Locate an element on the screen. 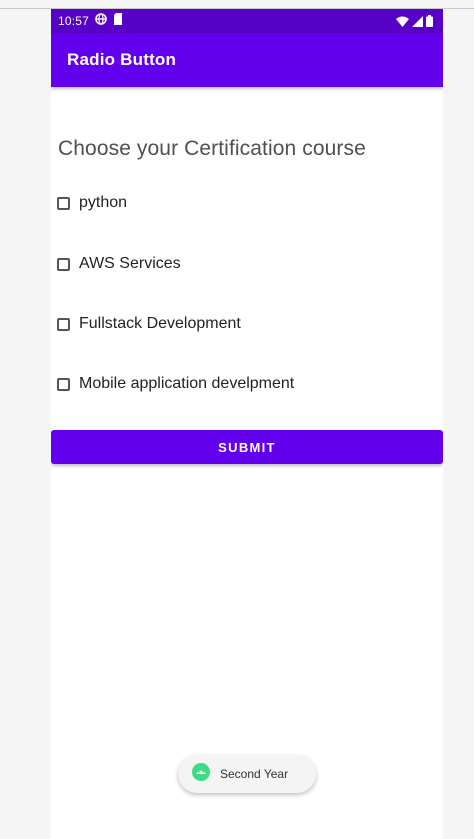 Image resolution: width=474 pixels, height=839 pixels. checkbox-label: Fullstack Development is located at coordinates (160, 323).